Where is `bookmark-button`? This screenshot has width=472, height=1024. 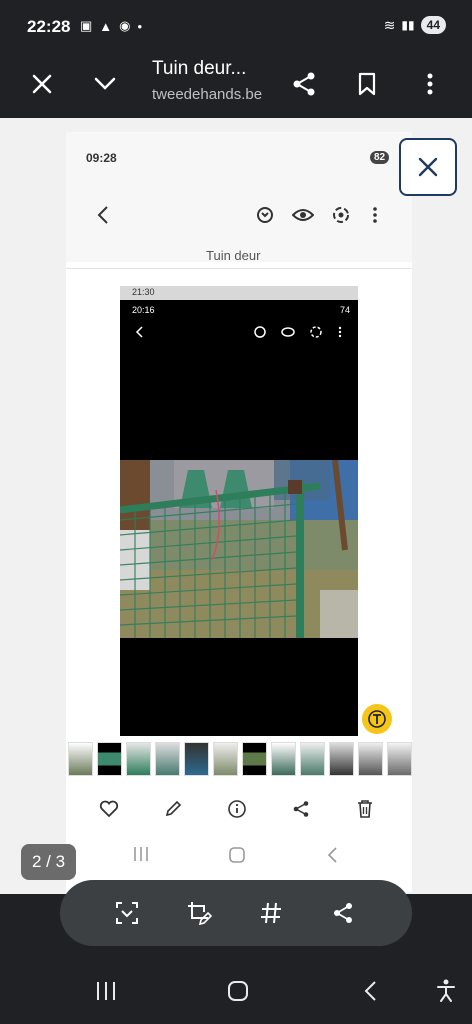 bookmark-button is located at coordinates (367, 84).